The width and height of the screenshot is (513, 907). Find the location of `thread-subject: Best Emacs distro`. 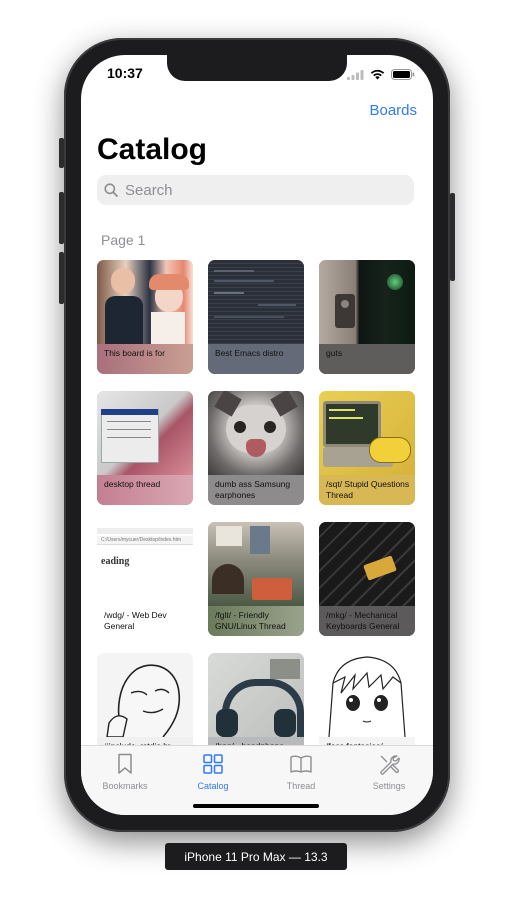

thread-subject: Best Emacs distro is located at coordinates (249, 353).